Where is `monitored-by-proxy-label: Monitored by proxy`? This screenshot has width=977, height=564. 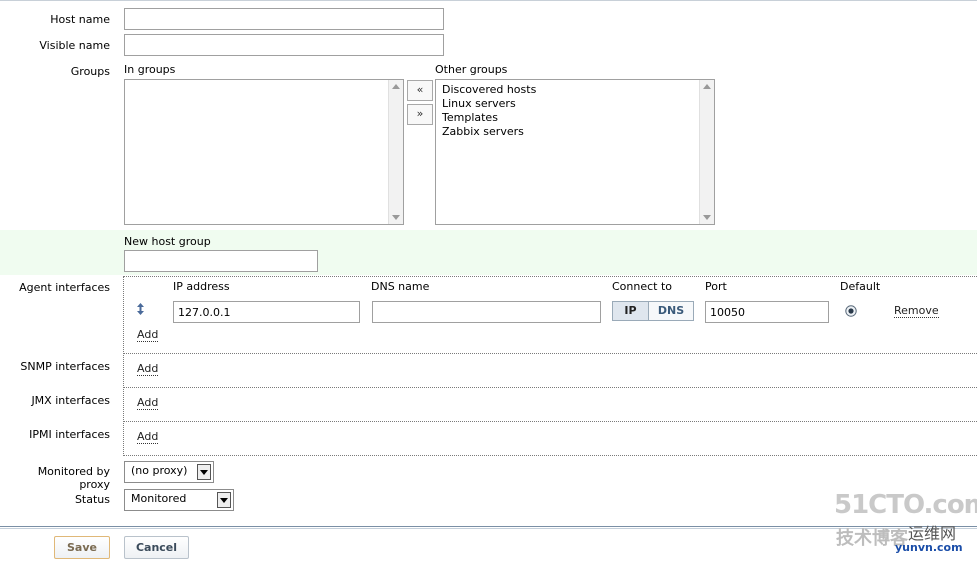 monitored-by-proxy-label: Monitored by proxy is located at coordinates (73, 478).